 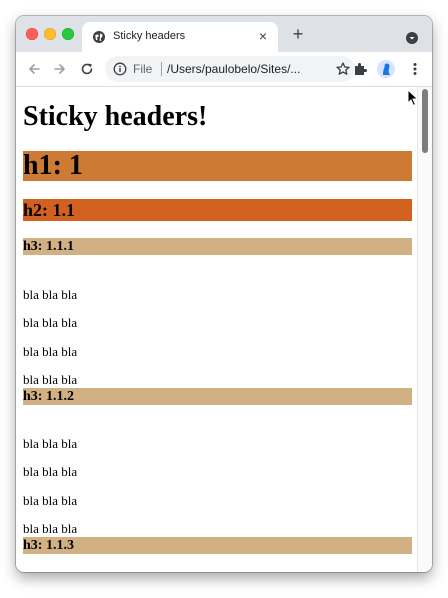 I want to click on tab-search-icon, so click(x=412, y=38).